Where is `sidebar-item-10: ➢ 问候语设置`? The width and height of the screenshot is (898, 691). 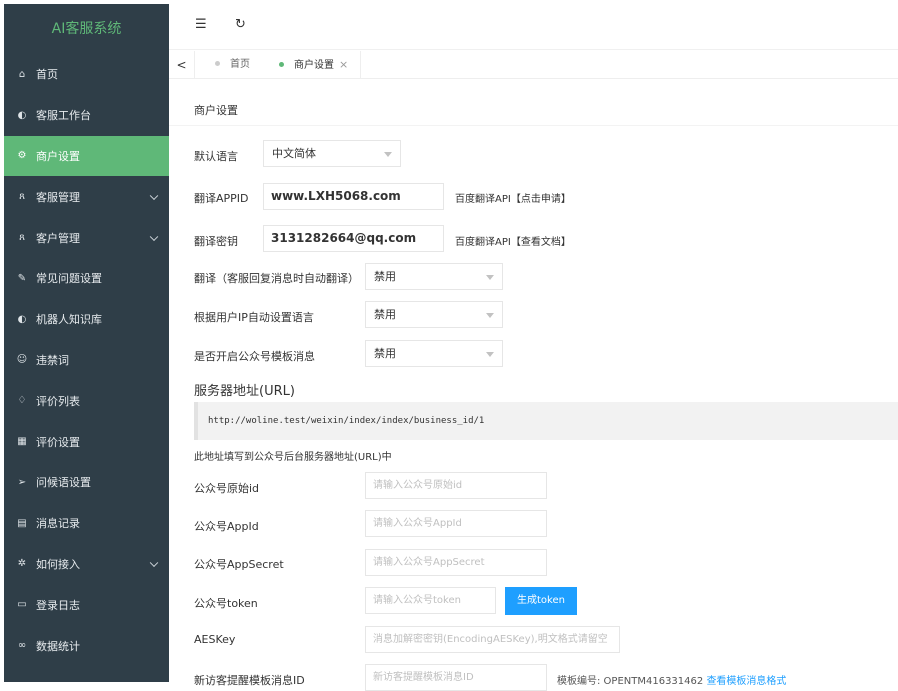 sidebar-item-10: ➢ 问候语设置 is located at coordinates (86, 482).